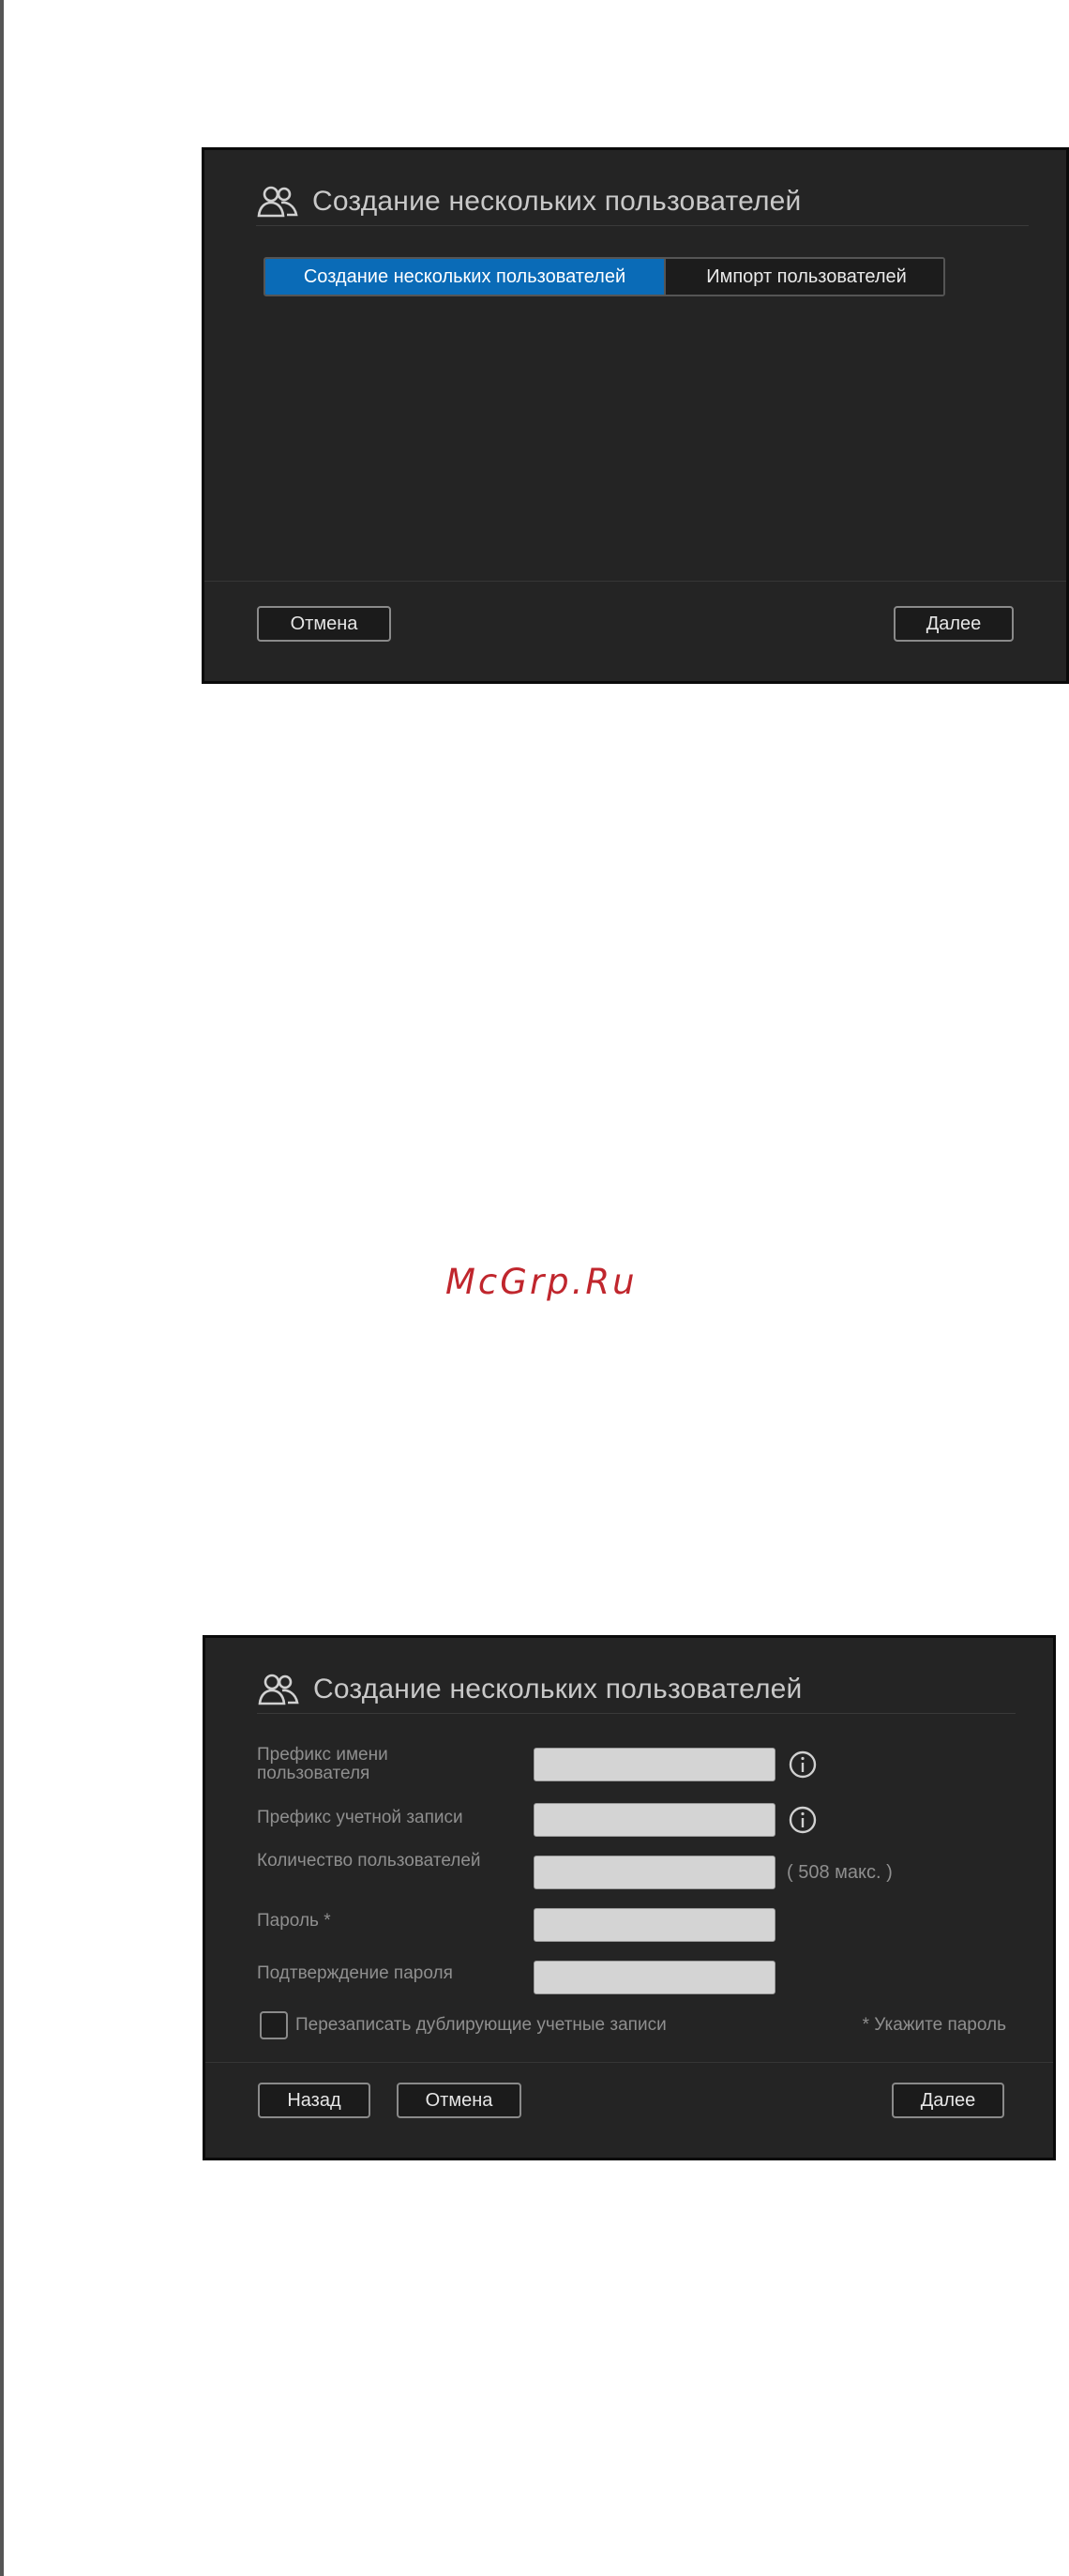 This screenshot has width=1069, height=2576. Describe the element at coordinates (274, 2025) in the screenshot. I see `overwrite-duplicates-checkbox` at that location.